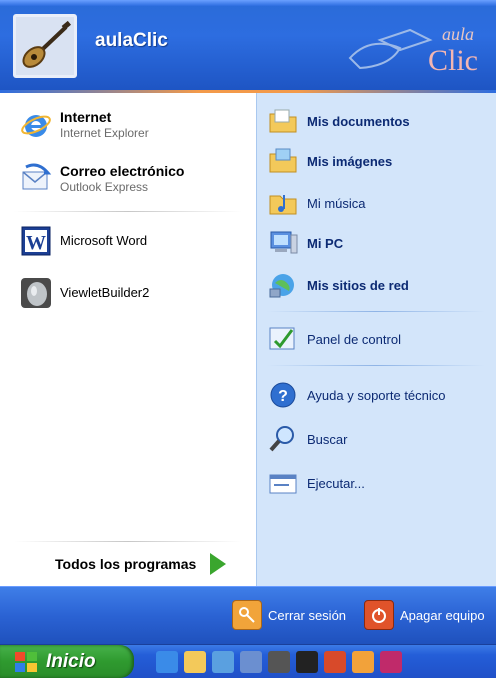 Image resolution: width=496 pixels, height=678 pixels. What do you see at coordinates (376, 395) in the screenshot?
I see `help-support-label: Ayuda y soporte técnico` at bounding box center [376, 395].